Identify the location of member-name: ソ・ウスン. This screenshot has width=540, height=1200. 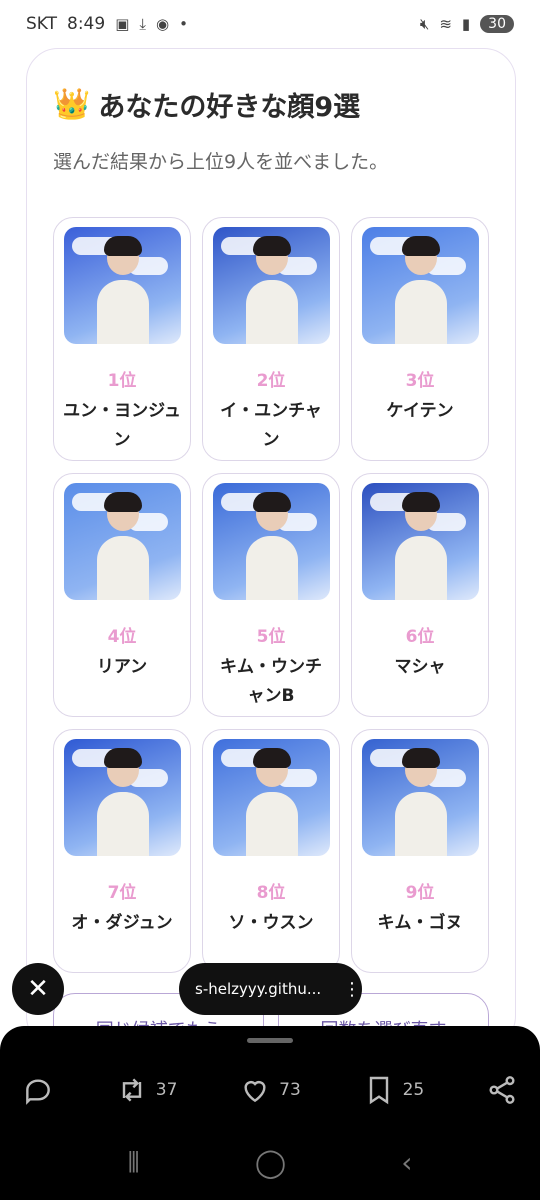
(271, 923).